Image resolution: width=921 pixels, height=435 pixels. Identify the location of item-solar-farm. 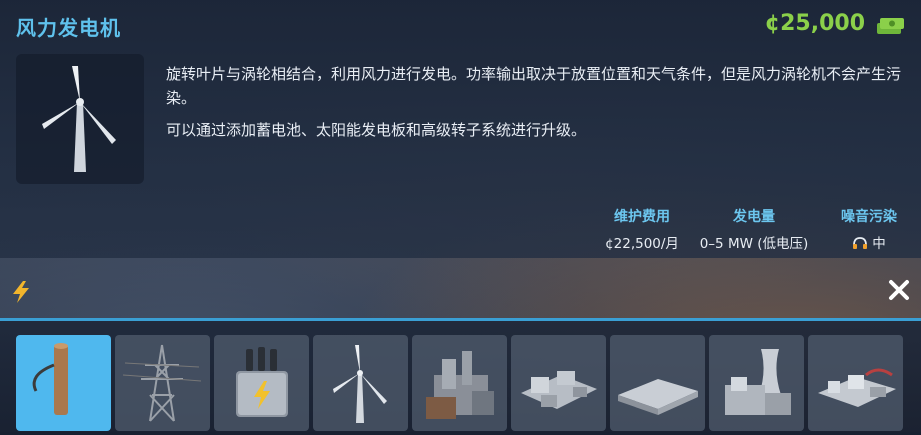
(657, 383).